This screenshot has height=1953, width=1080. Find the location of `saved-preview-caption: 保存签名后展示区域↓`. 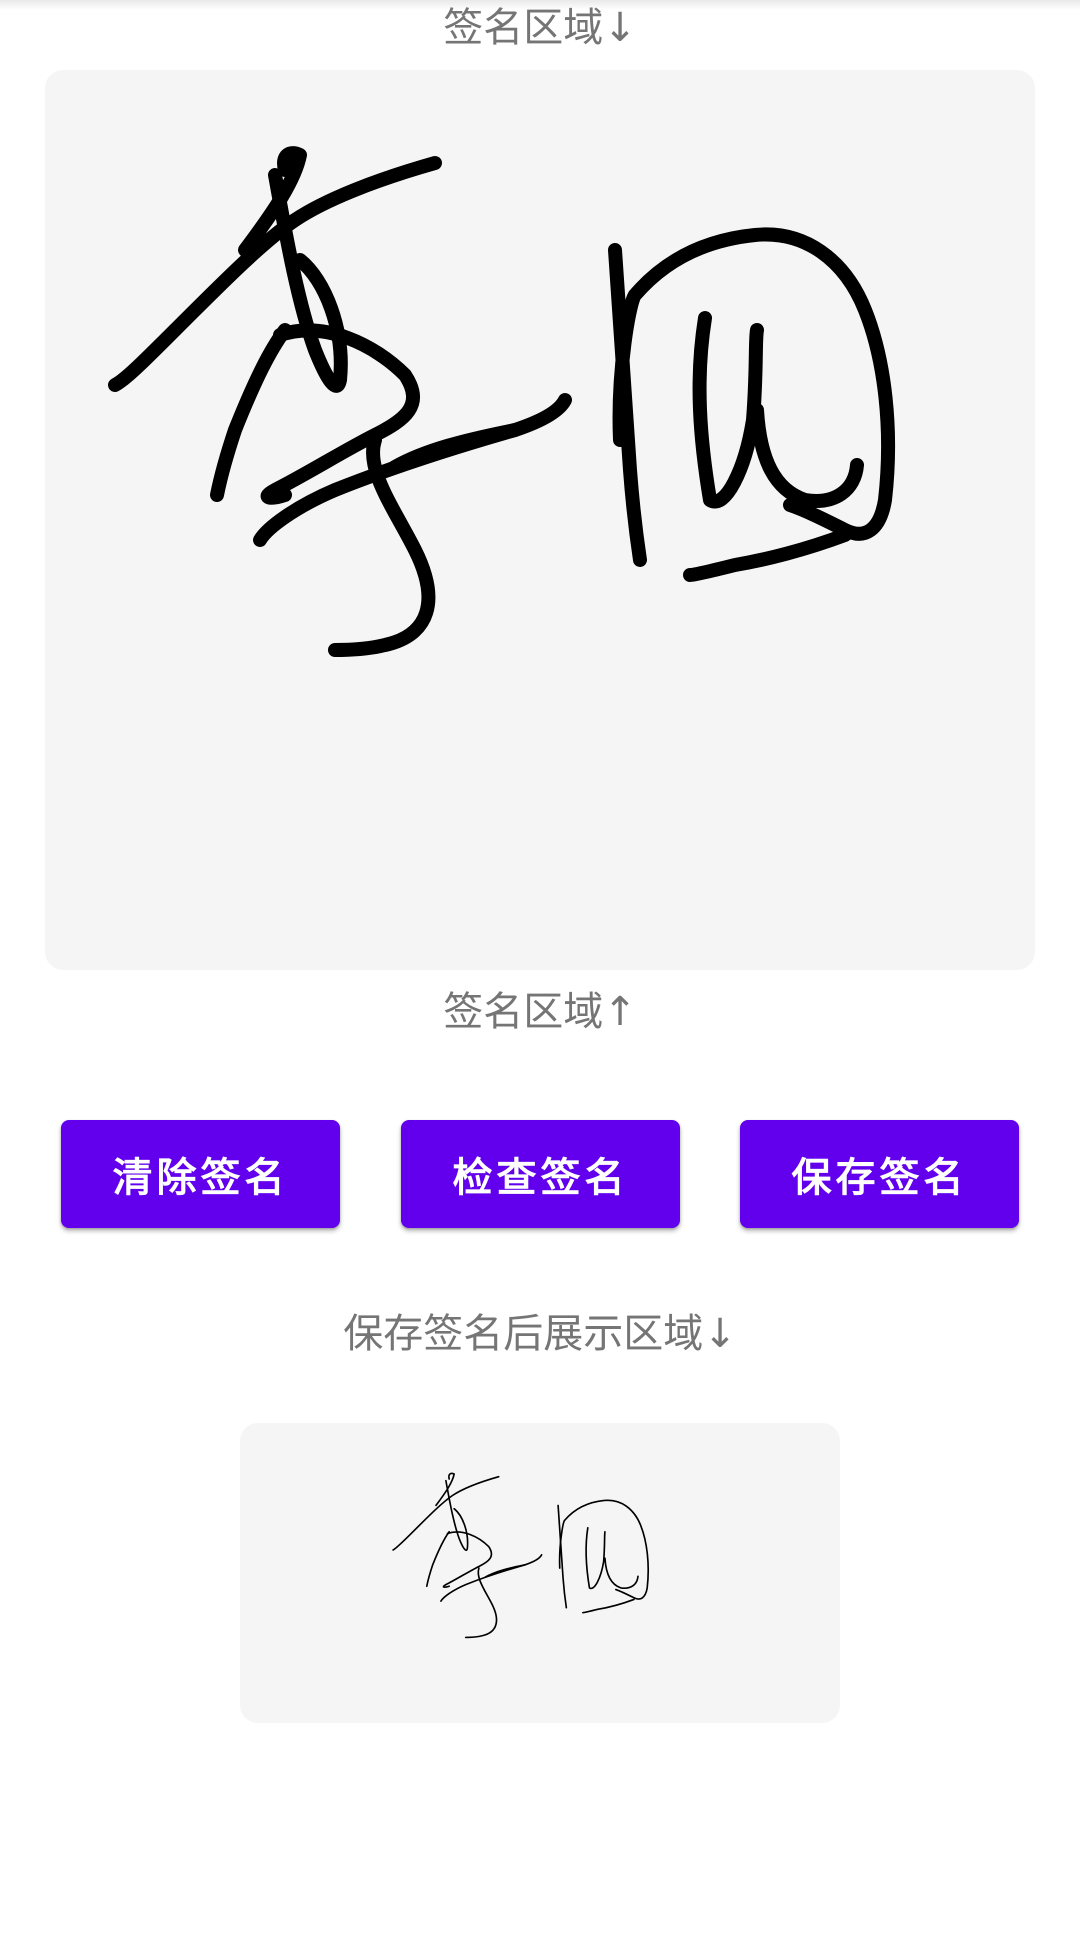

saved-preview-caption: 保存签名后展示区域↓ is located at coordinates (540, 1334).